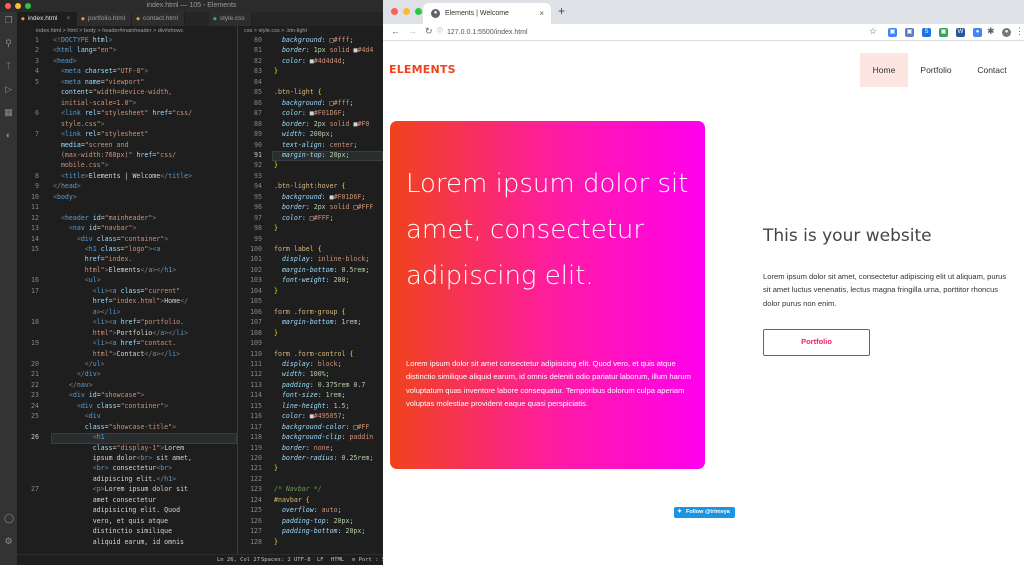 Image resolution: width=1024 pixels, height=565 pixels. I want to click on code-line: content="width=device-width,, so click(112, 92).